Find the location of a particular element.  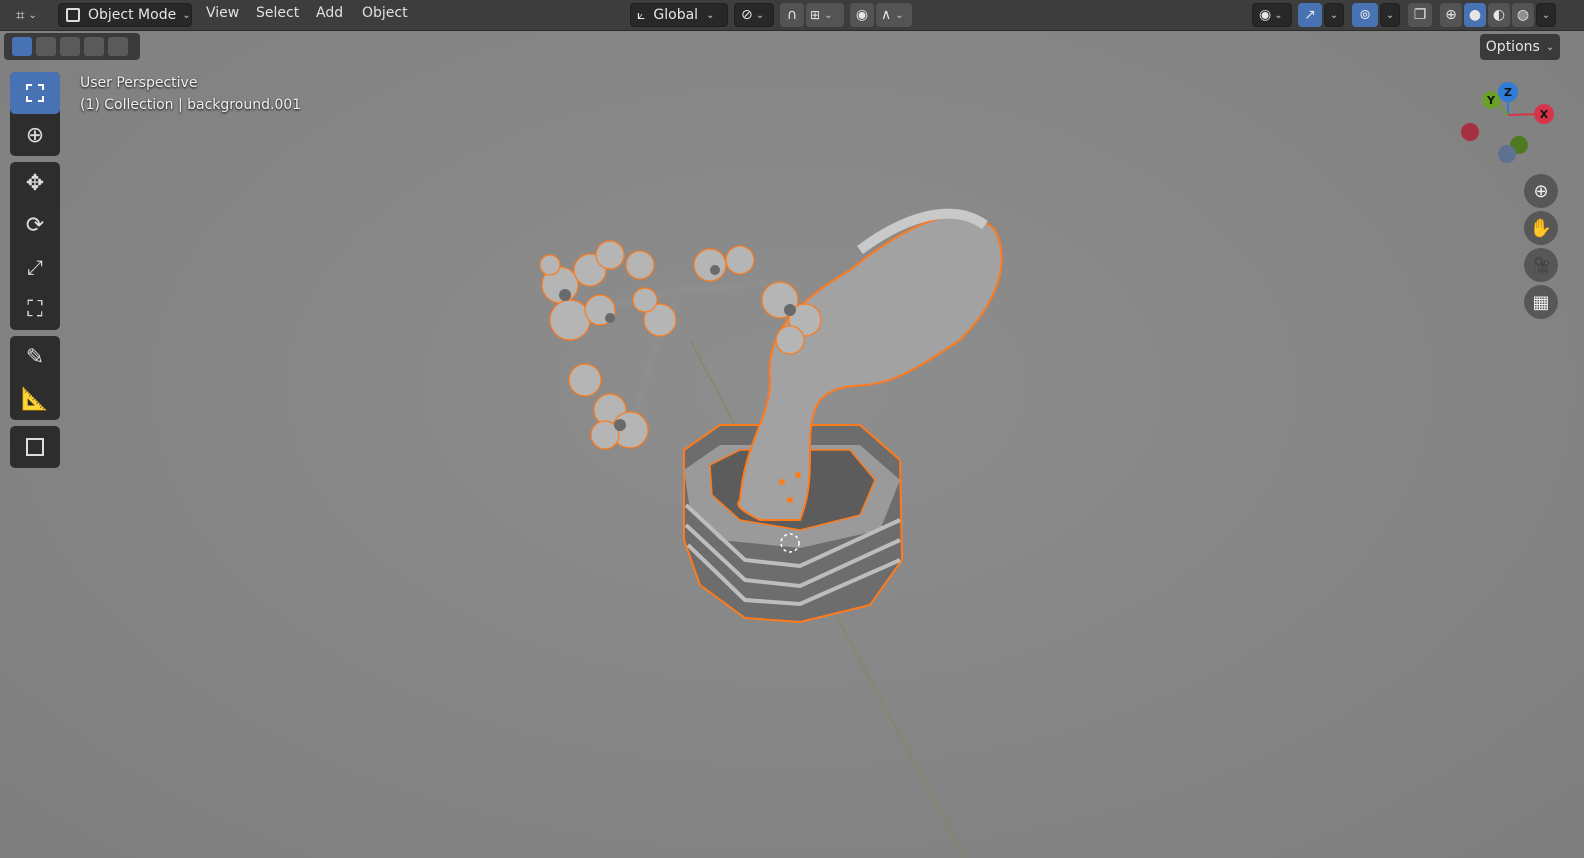

falloff-dropdown: ∧ ⌄ is located at coordinates (894, 15).